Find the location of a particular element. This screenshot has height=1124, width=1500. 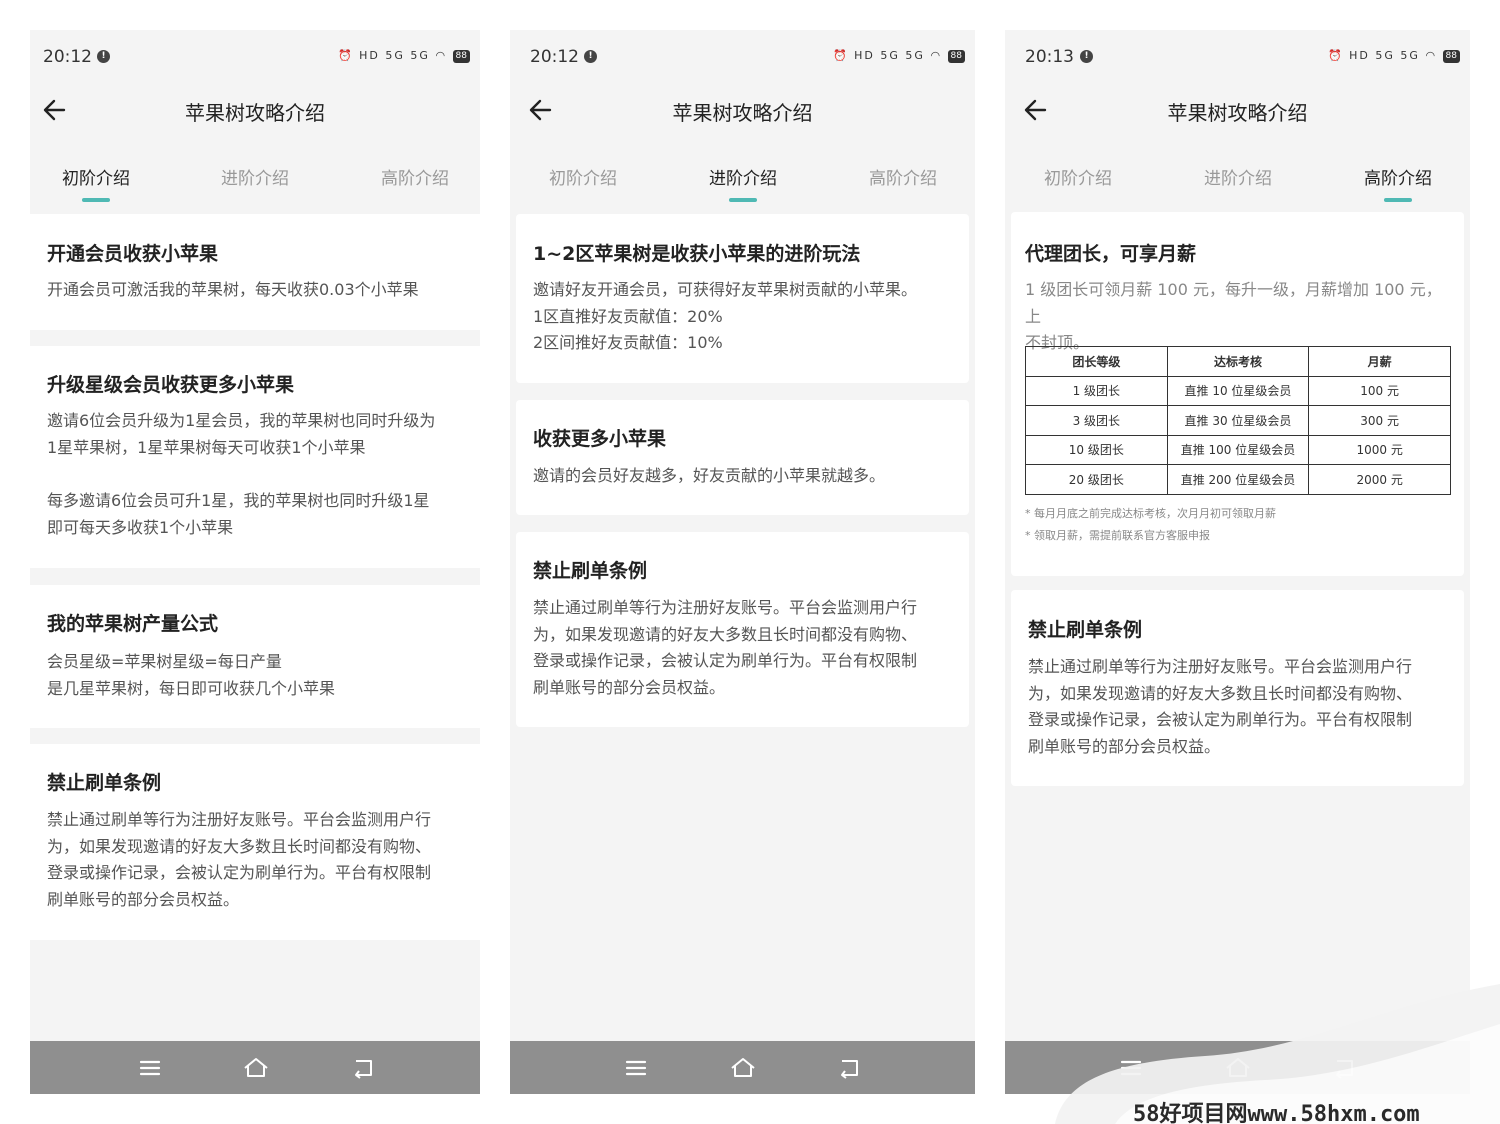

table-cell: 1 级团长 is located at coordinates (1096, 390).